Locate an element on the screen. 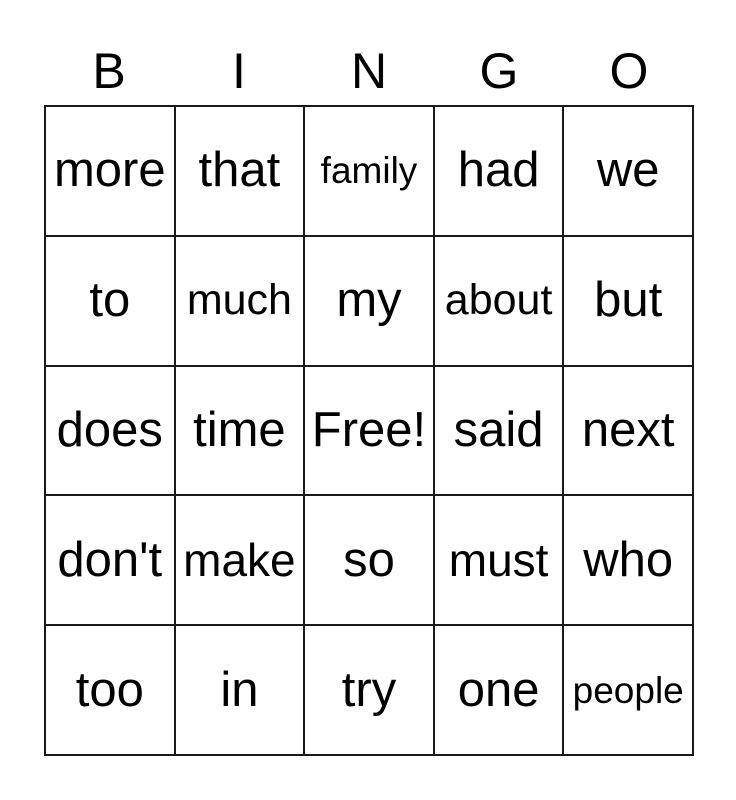 The width and height of the screenshot is (736, 800). bingo-cell: too is located at coordinates (111, 691).